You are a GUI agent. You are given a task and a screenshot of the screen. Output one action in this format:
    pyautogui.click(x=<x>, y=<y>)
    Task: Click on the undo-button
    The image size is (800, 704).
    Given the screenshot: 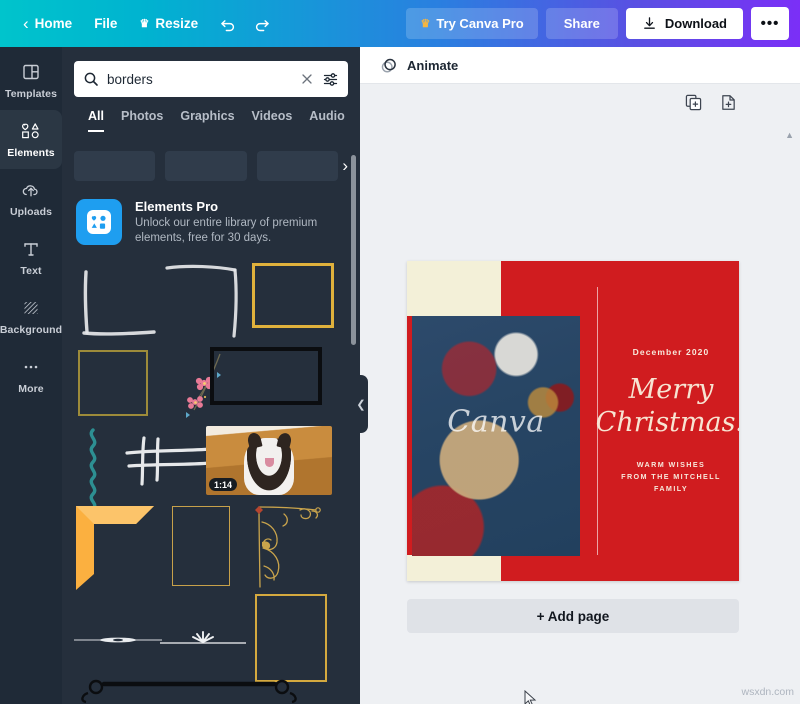 What is the action you would take?
    pyautogui.click(x=228, y=24)
    